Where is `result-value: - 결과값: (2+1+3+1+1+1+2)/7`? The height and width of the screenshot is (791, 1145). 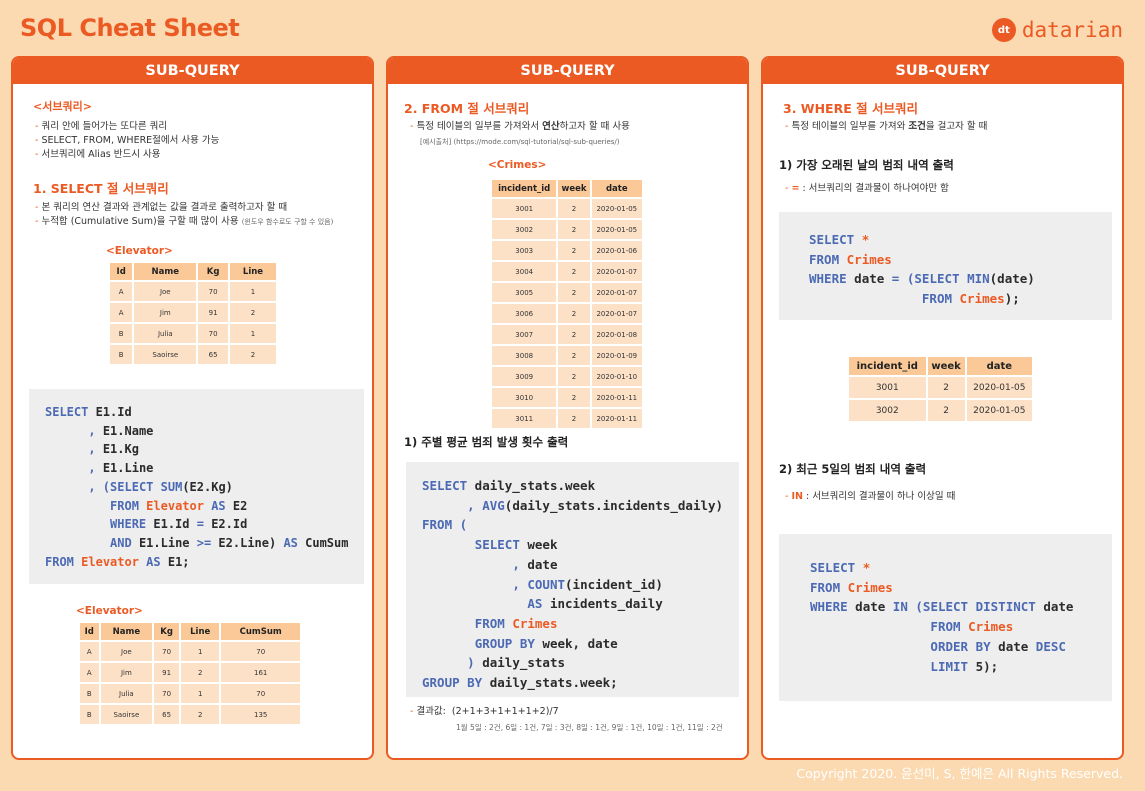 result-value: - 결과값: (2+1+3+1+1+1+2)/7 is located at coordinates (484, 711).